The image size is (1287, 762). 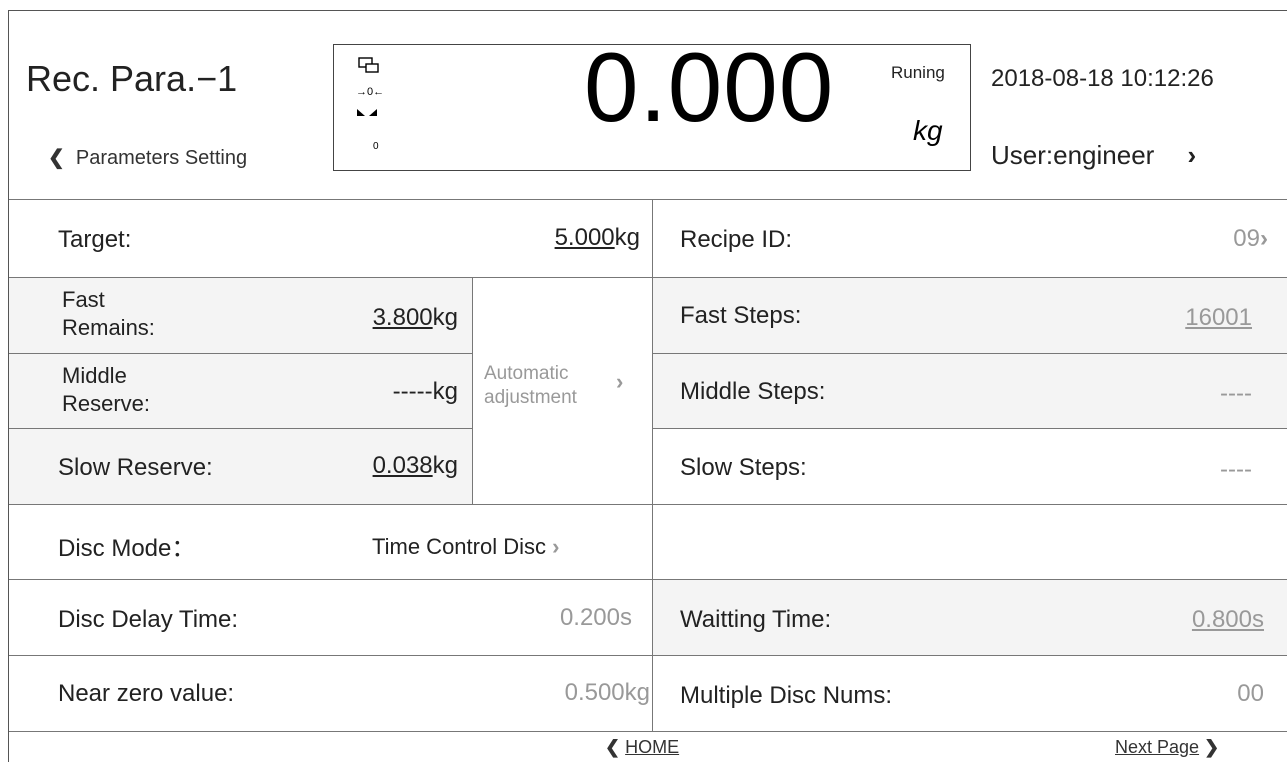 What do you see at coordinates (379, 392) in the screenshot?
I see `middle-reserve-field: -----kg` at bounding box center [379, 392].